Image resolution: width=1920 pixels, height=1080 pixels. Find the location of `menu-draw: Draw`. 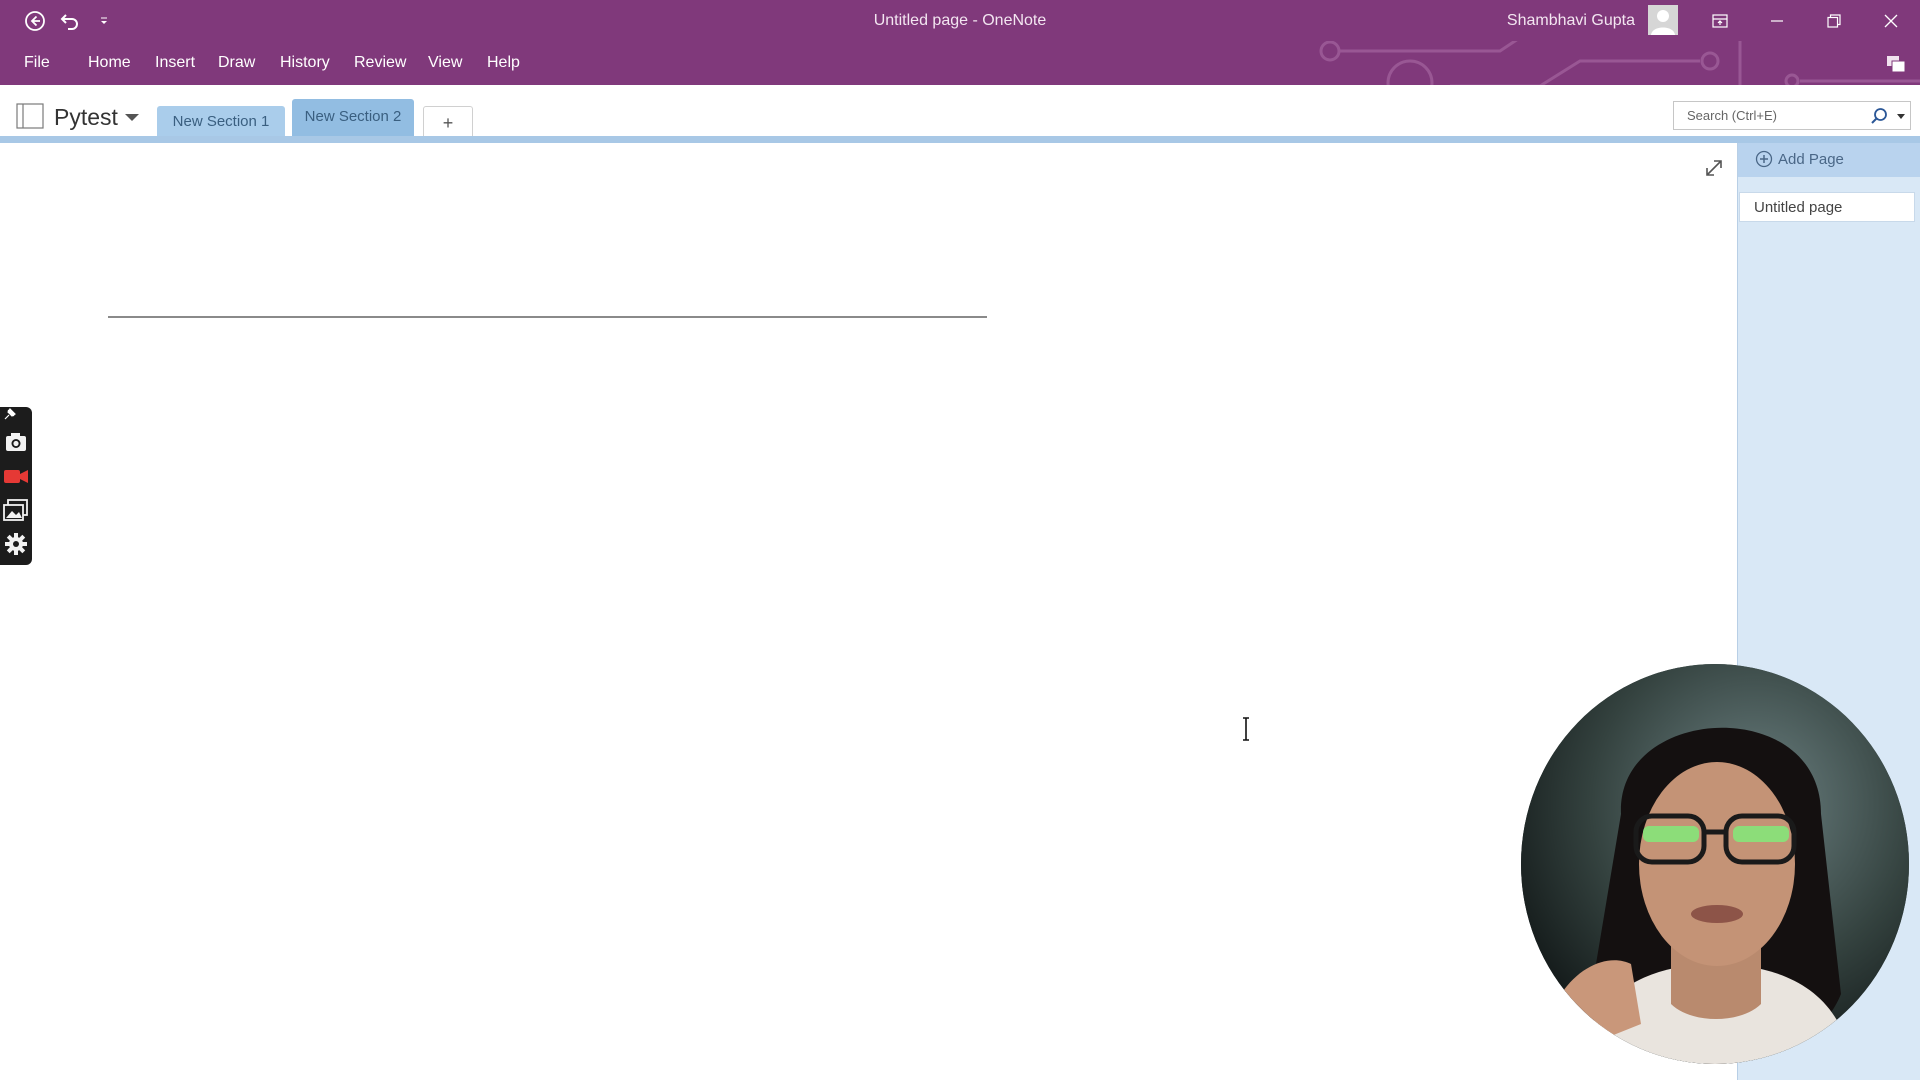

menu-draw: Draw is located at coordinates (236, 63).